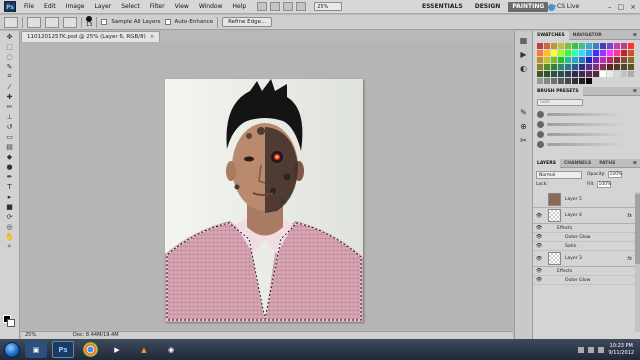 This screenshot has width=640, height=360. I want to click on crop-tool-icon: ⌗, so click(10, 76).